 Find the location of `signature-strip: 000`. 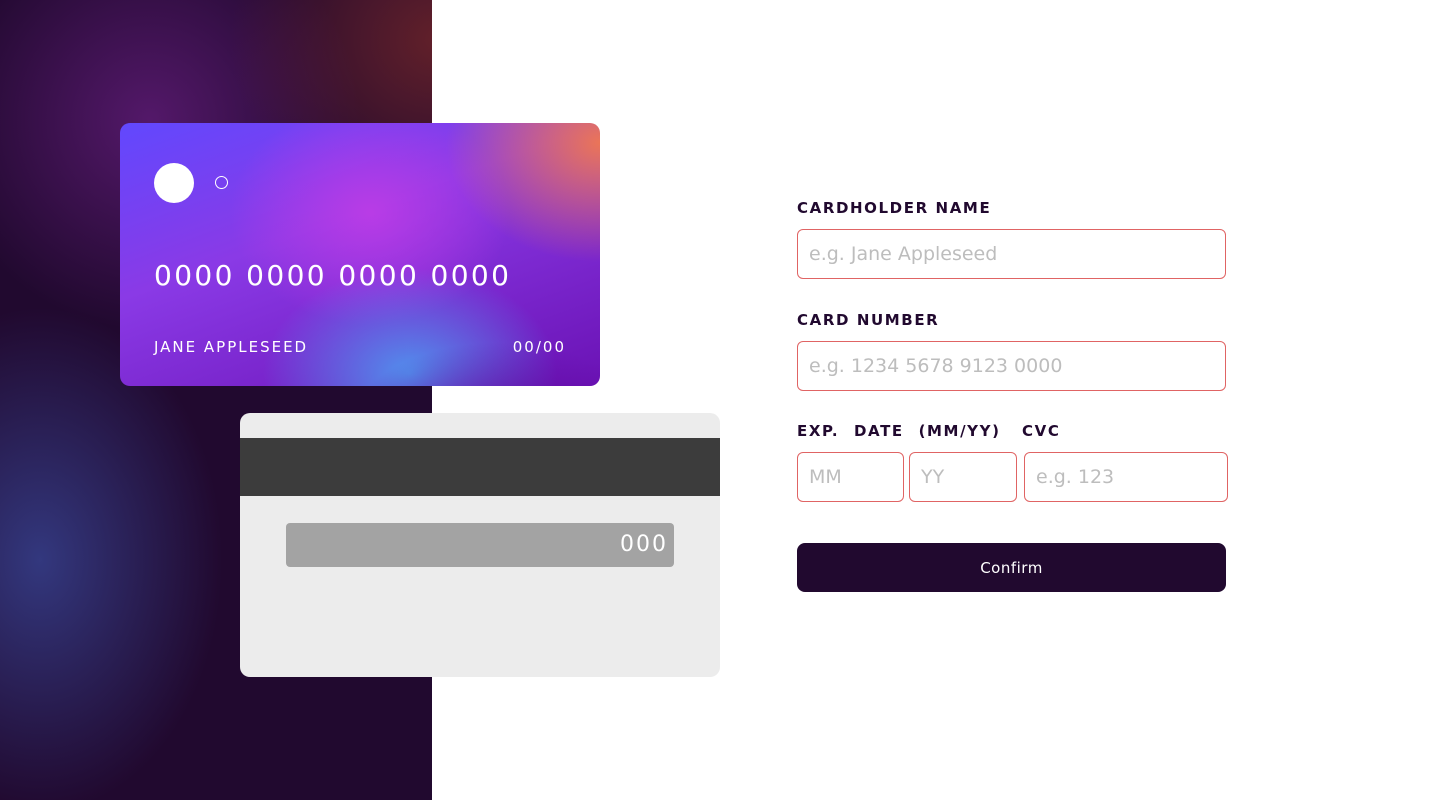

signature-strip: 000 is located at coordinates (480, 545).